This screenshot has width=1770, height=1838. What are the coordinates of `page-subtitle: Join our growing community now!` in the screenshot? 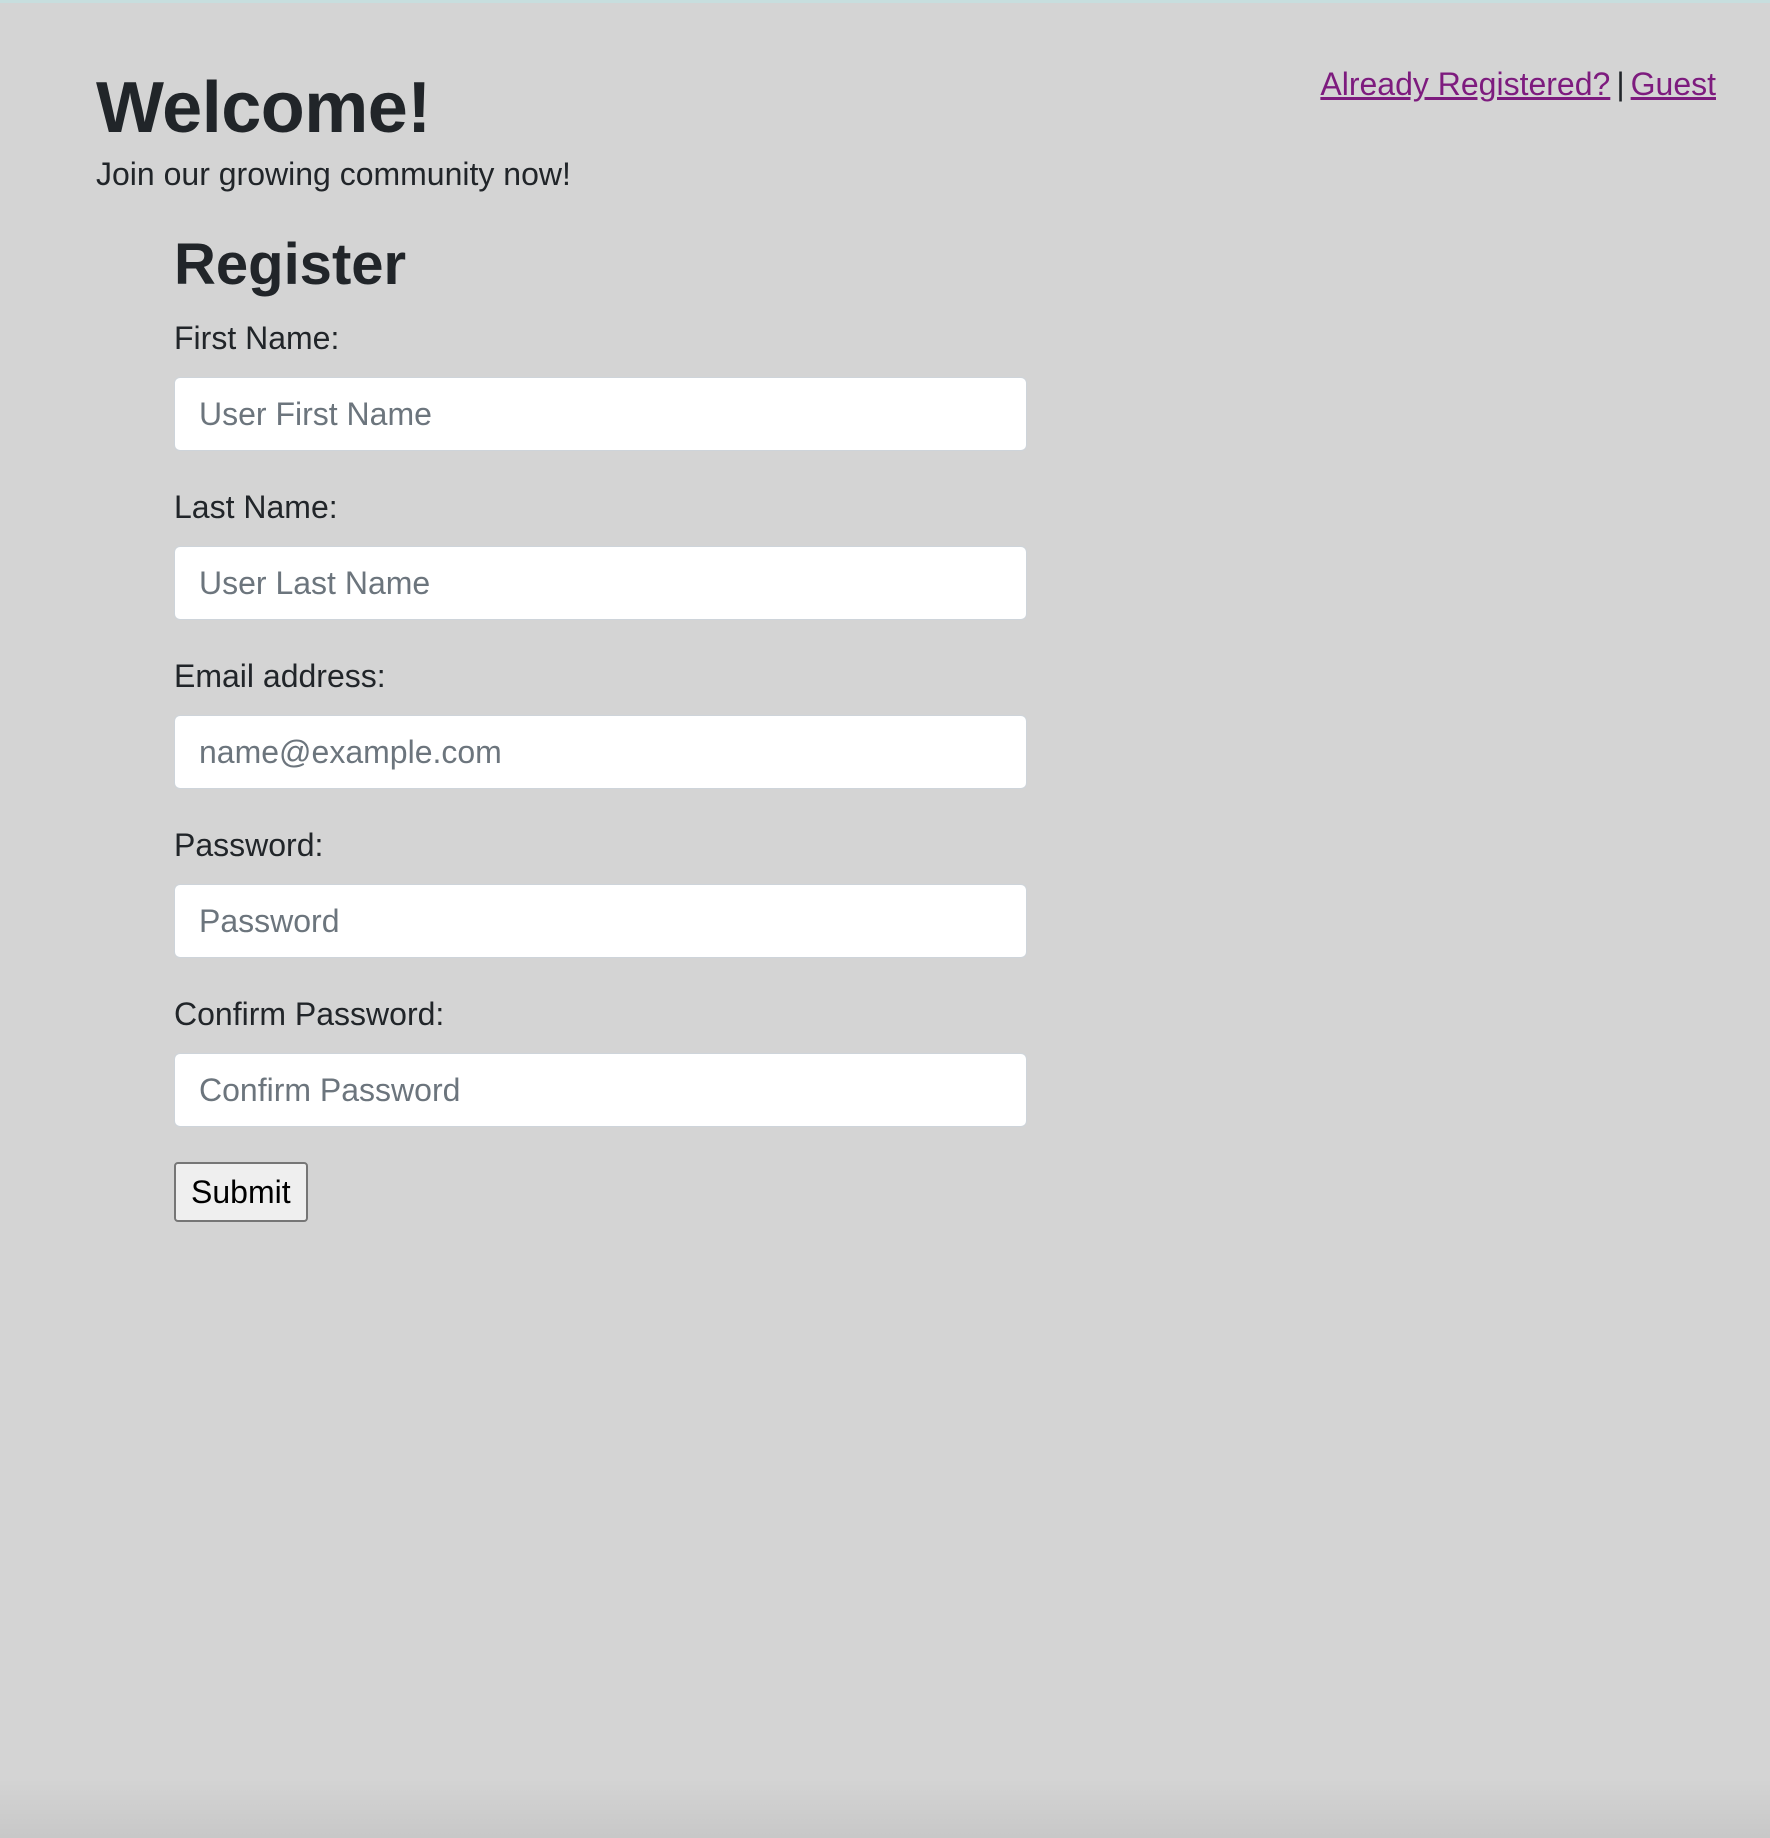 It's located at (333, 174).